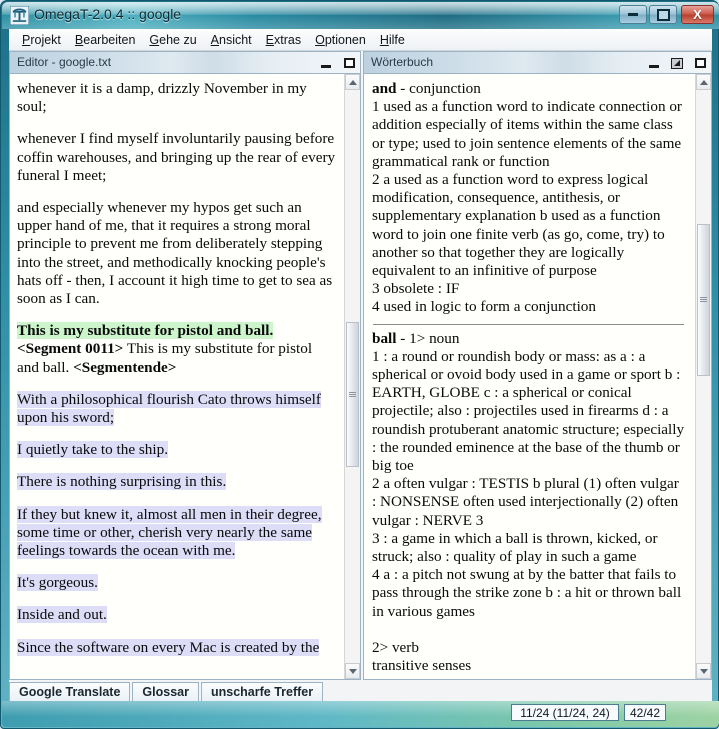 The width and height of the screenshot is (719, 729). I want to click on editor-scroll-thumb, so click(352, 394).